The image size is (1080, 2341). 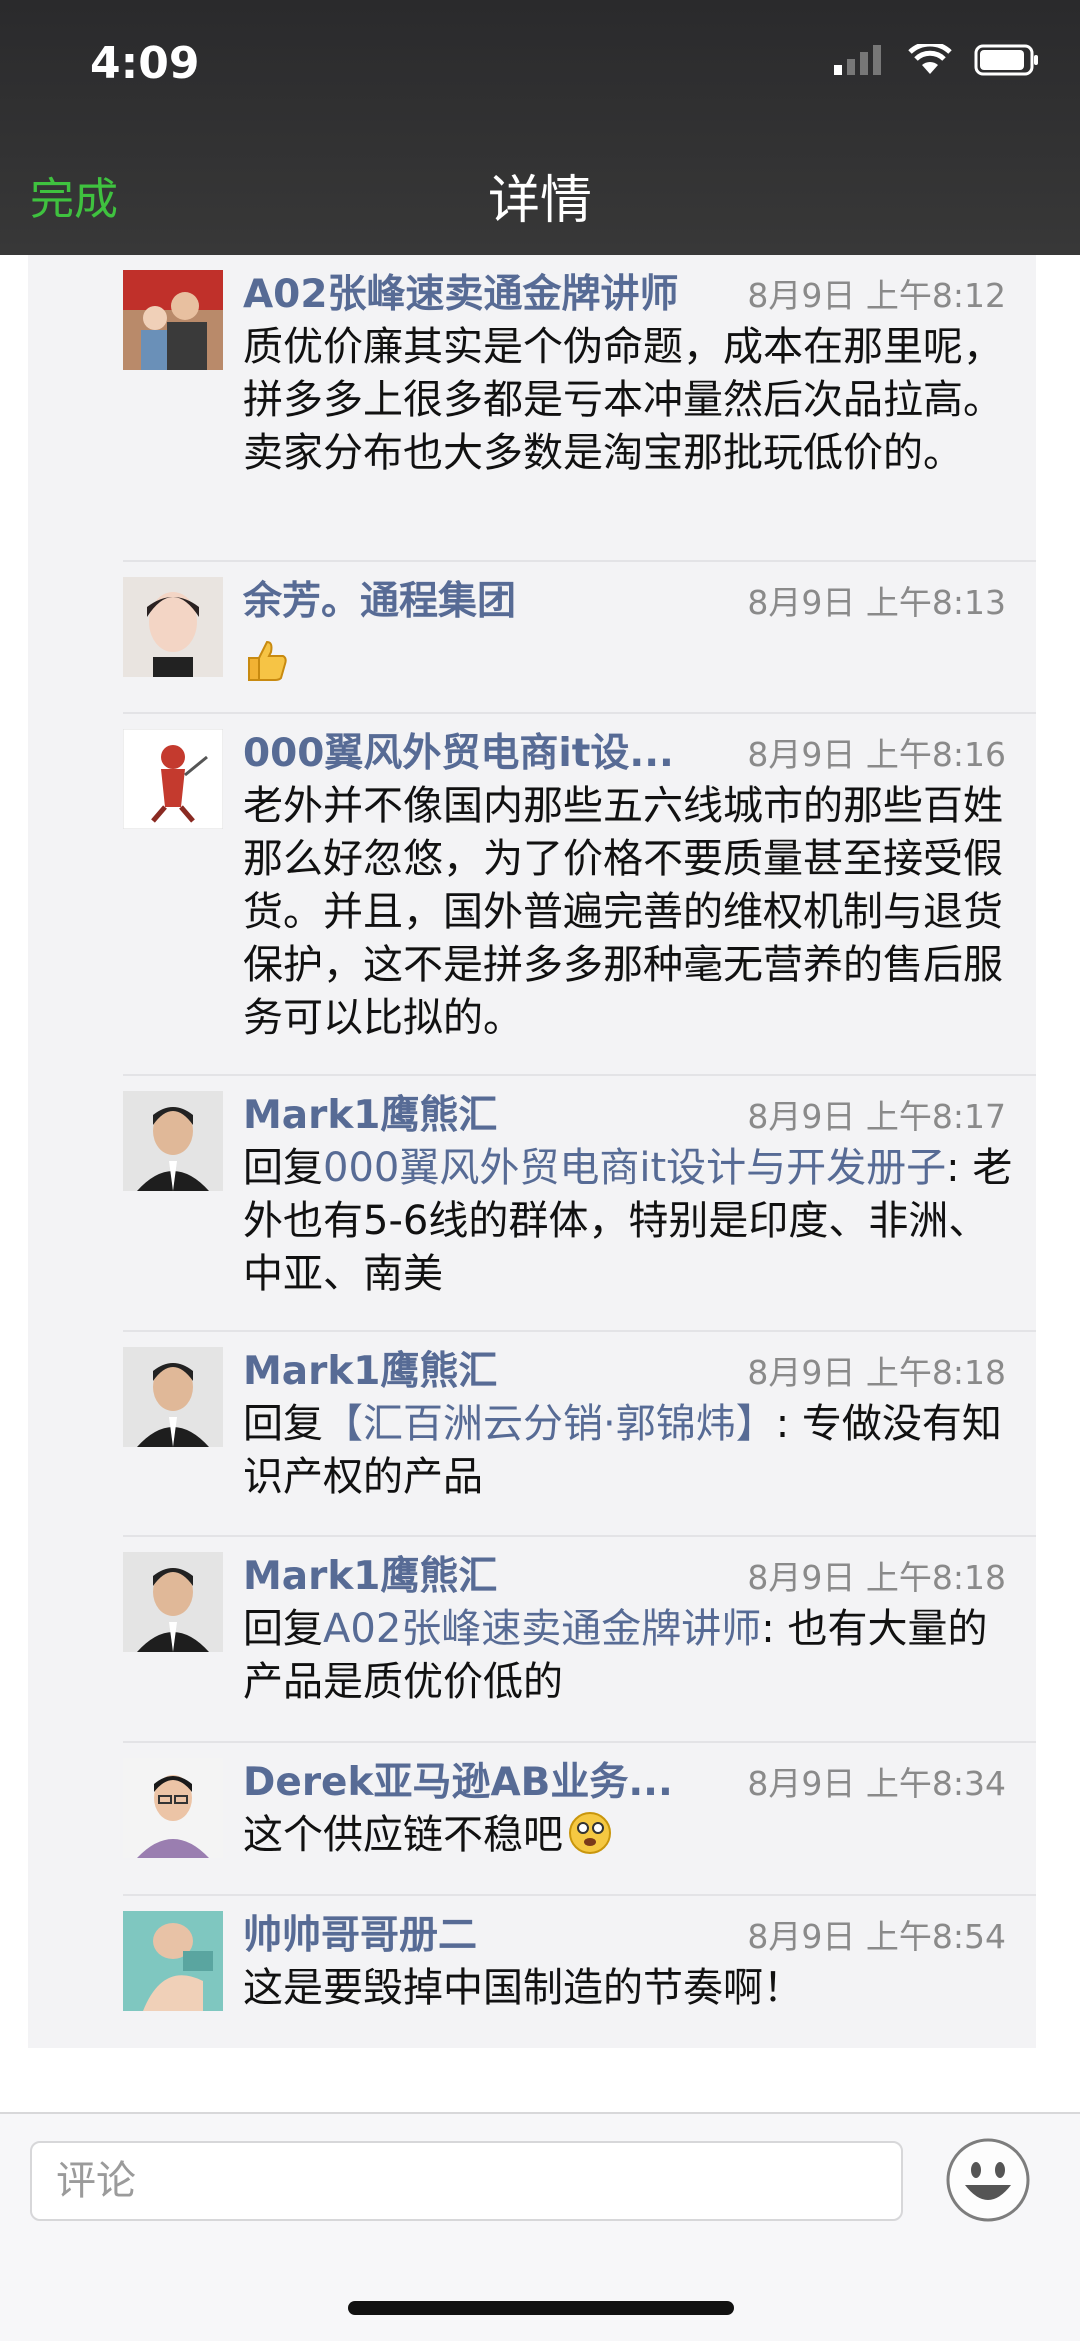 I want to click on comment-time: 8月9日 上午8:34, so click(x=876, y=1783).